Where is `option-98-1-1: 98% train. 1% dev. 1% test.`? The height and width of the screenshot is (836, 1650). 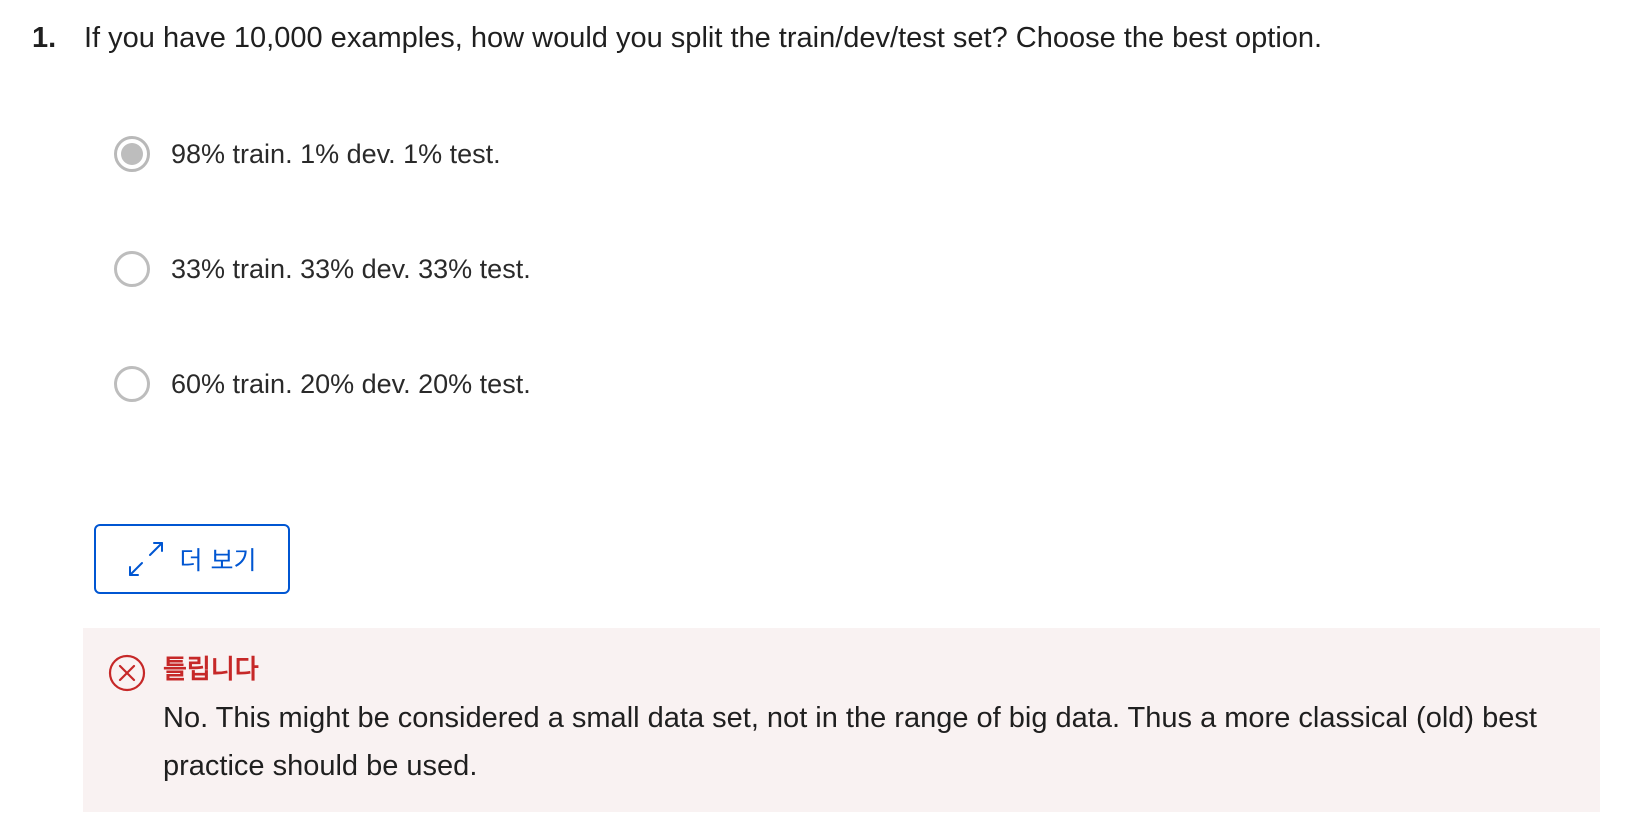
option-98-1-1: 98% train. 1% dev. 1% test. is located at coordinates (322, 154).